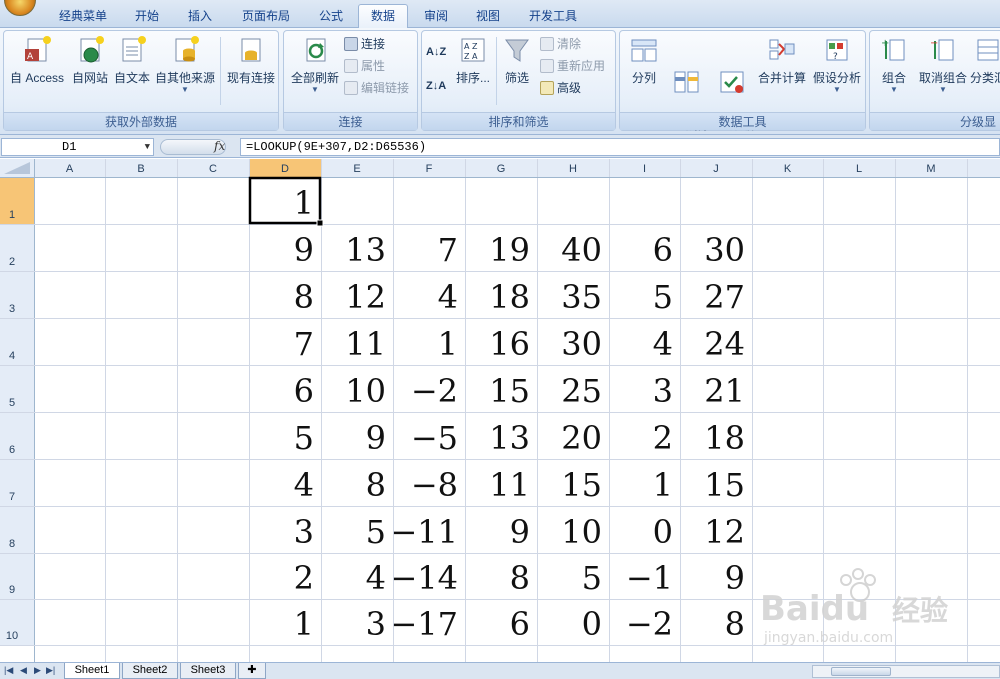  I want to click on cell-h6: 20, so click(581, 438).